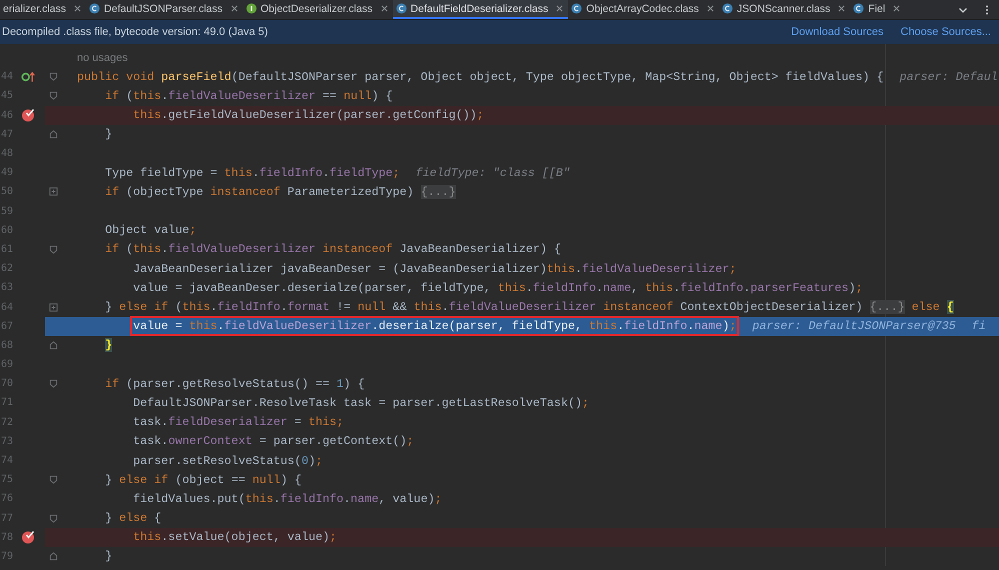 This screenshot has height=570, width=999. Describe the element at coordinates (43, 9) in the screenshot. I see `editor-tab: erializer.class` at that location.